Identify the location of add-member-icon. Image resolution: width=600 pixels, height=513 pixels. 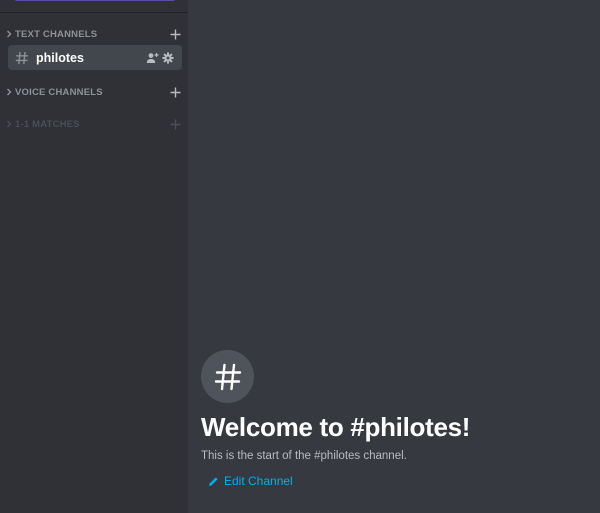
(152, 58).